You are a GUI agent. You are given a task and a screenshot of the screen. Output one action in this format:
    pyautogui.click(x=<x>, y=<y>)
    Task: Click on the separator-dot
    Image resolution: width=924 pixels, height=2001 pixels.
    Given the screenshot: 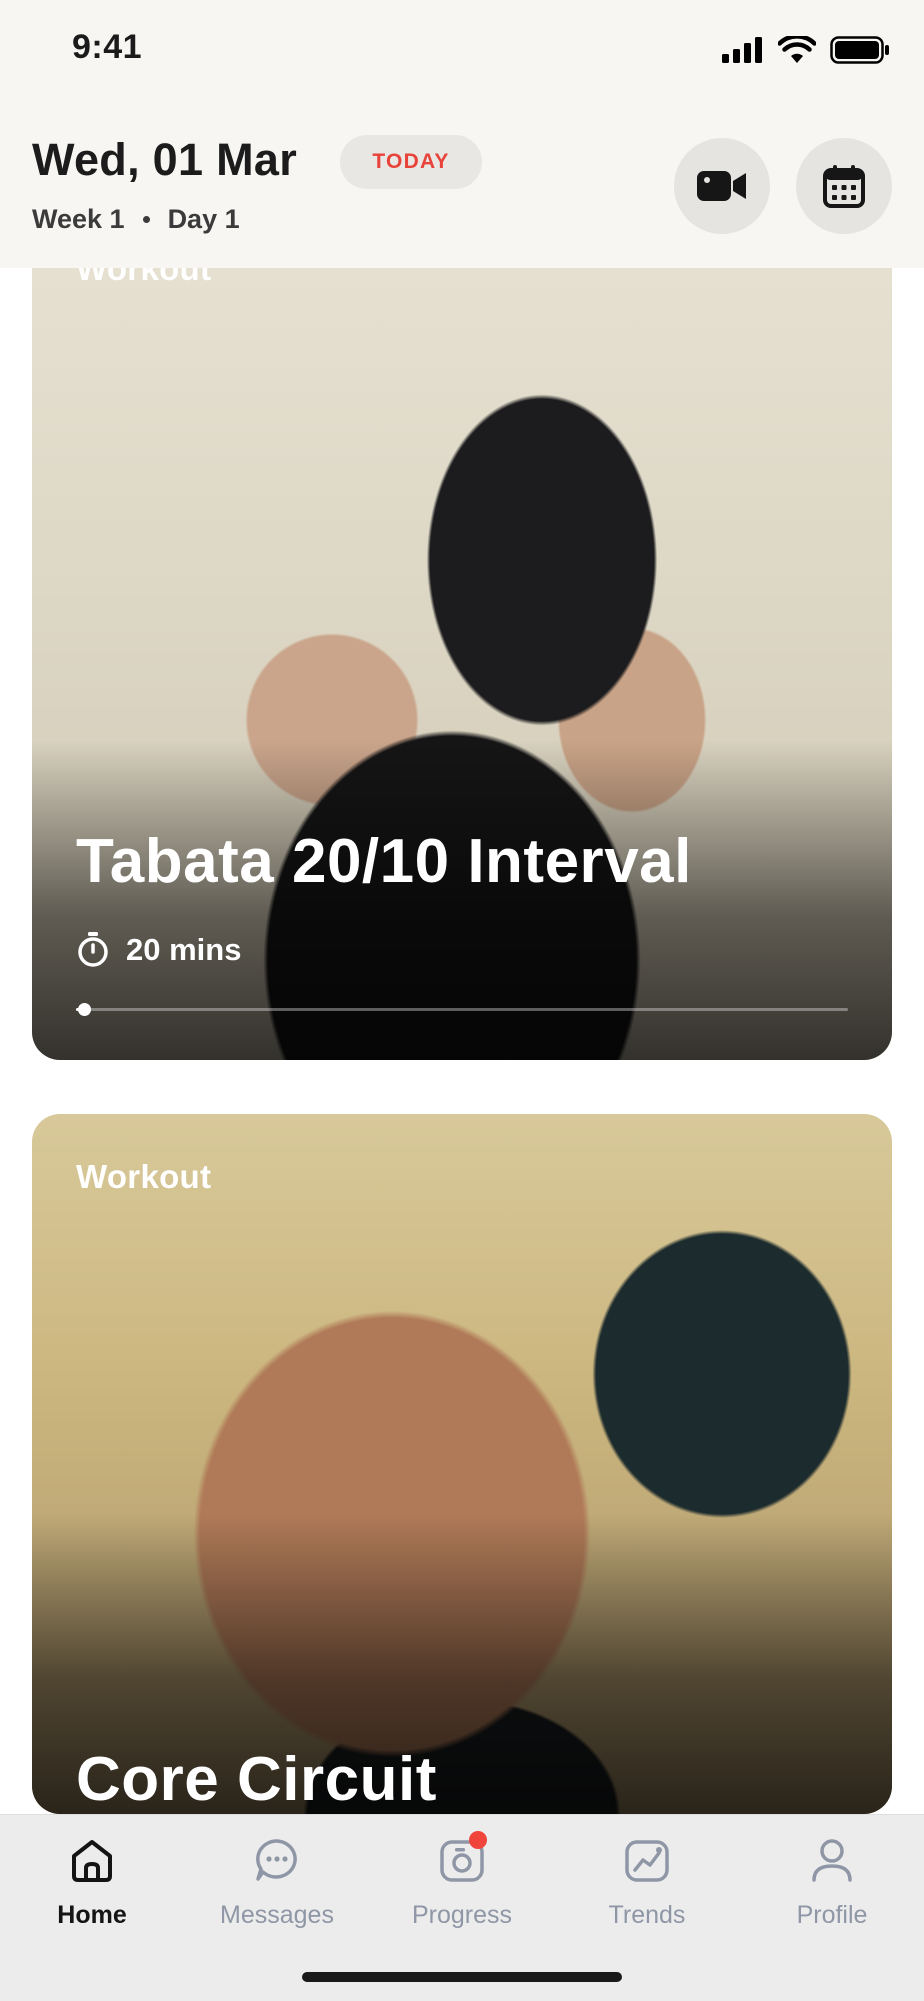 What is the action you would take?
    pyautogui.click(x=146, y=219)
    